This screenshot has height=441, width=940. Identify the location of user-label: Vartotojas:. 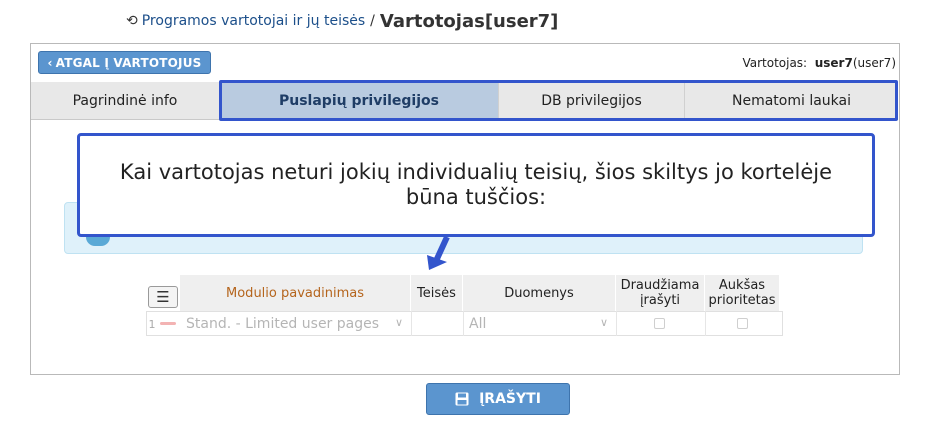
(775, 63).